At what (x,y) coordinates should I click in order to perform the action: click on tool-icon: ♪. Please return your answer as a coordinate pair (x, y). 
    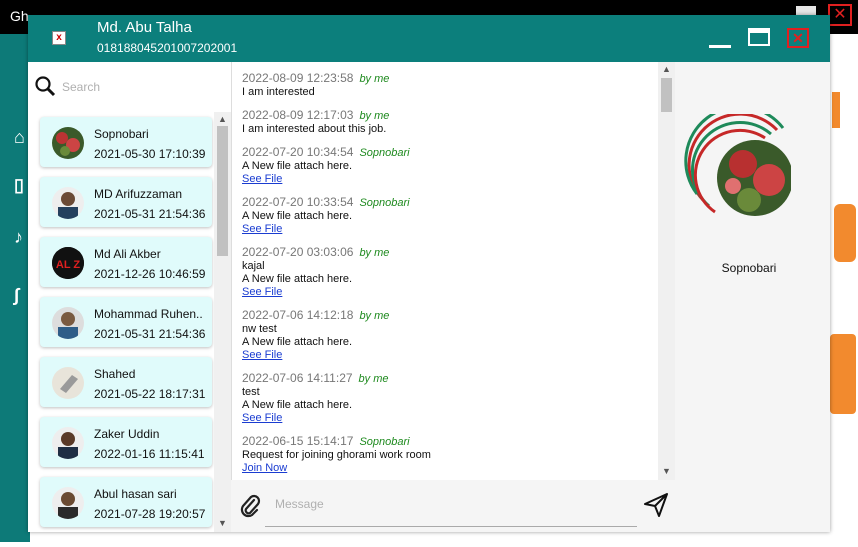
    Looking at the image, I should click on (21, 237).